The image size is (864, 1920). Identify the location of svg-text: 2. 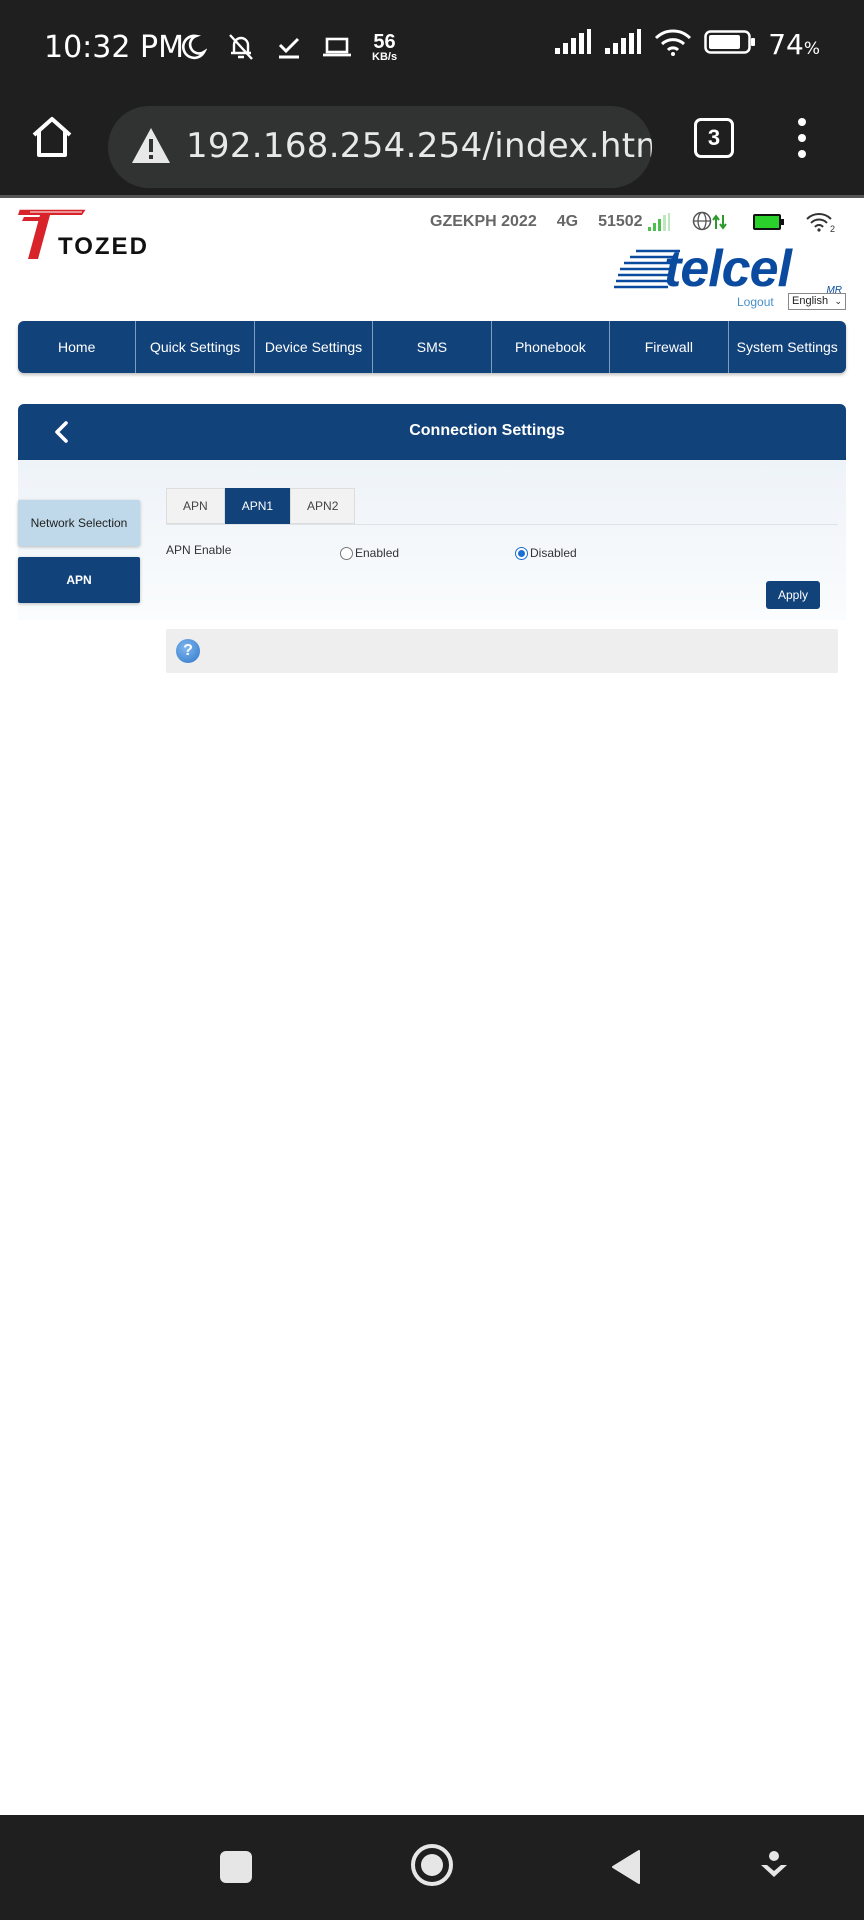
(832, 228).